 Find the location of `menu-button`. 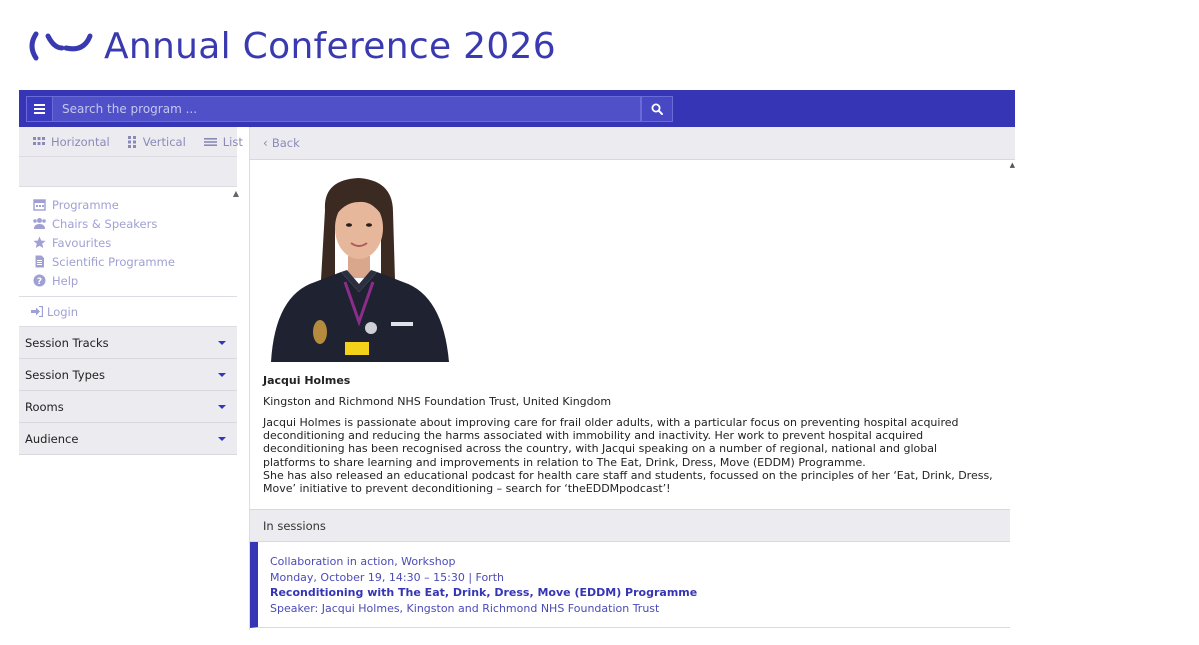

menu-button is located at coordinates (39, 109).